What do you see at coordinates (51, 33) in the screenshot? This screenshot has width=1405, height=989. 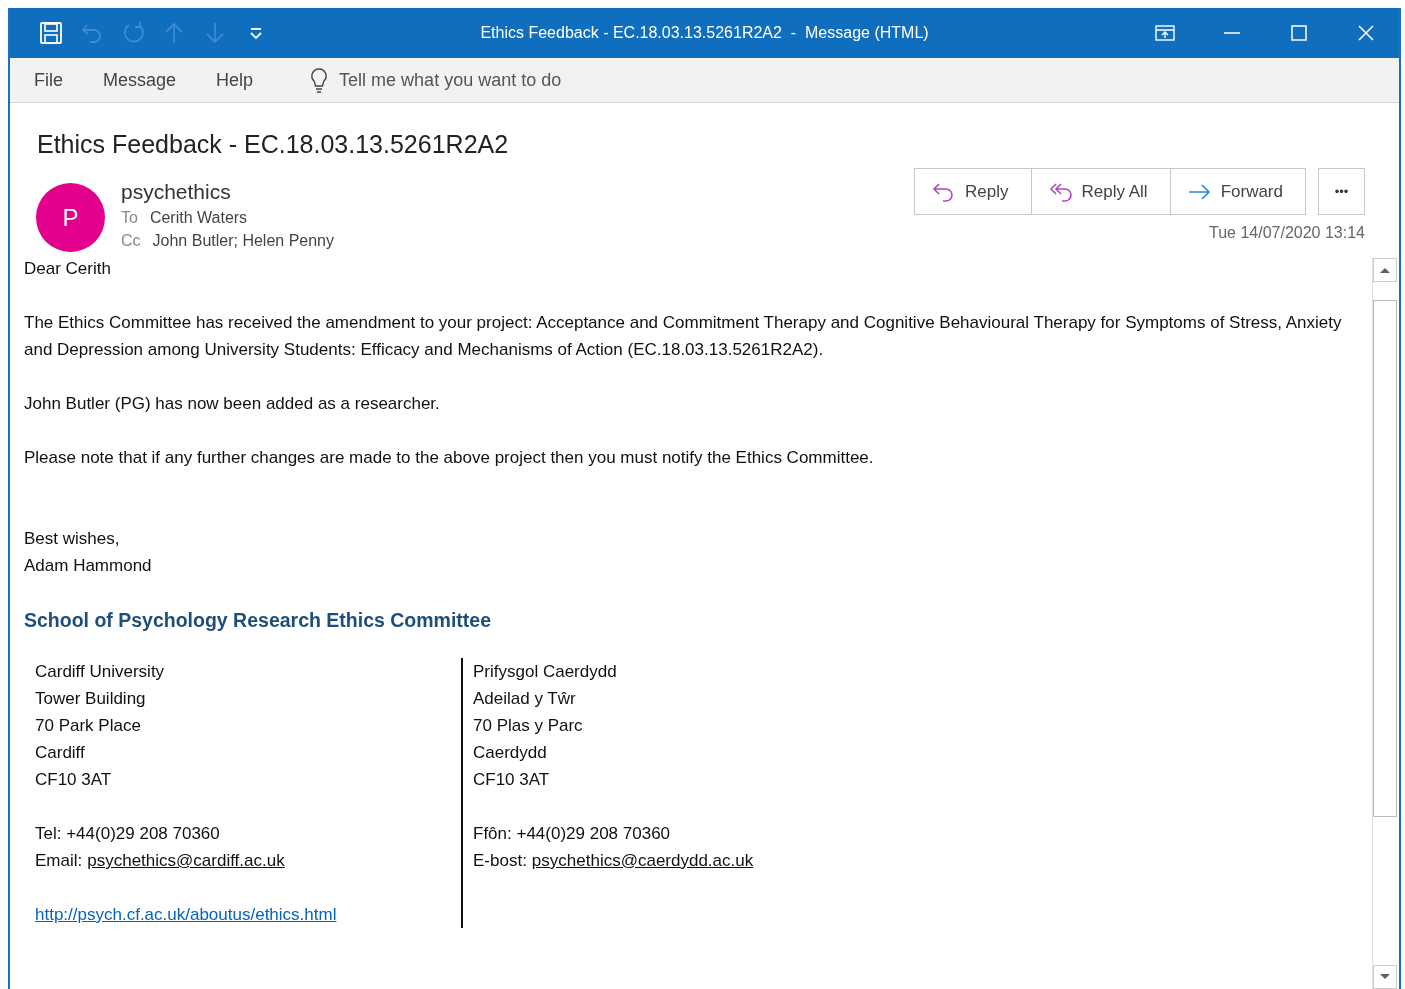 I see `save-icon` at bounding box center [51, 33].